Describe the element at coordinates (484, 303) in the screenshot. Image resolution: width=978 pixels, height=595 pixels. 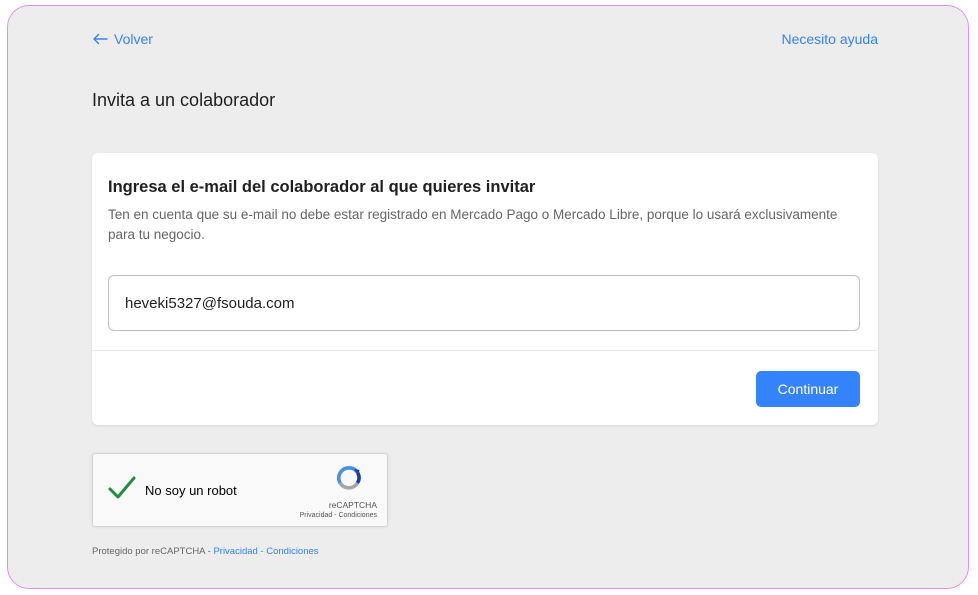
I see `email-field` at that location.